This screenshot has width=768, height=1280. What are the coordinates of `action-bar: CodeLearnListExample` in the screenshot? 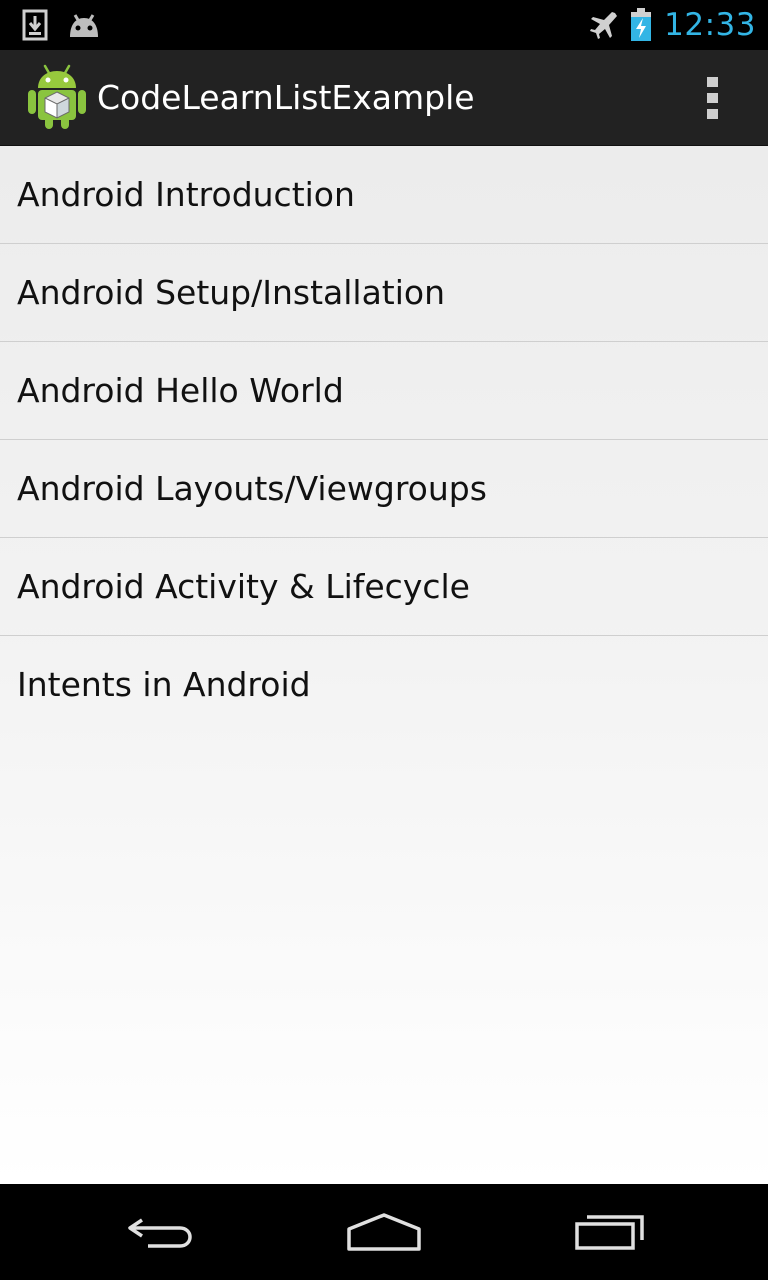 It's located at (384, 98).